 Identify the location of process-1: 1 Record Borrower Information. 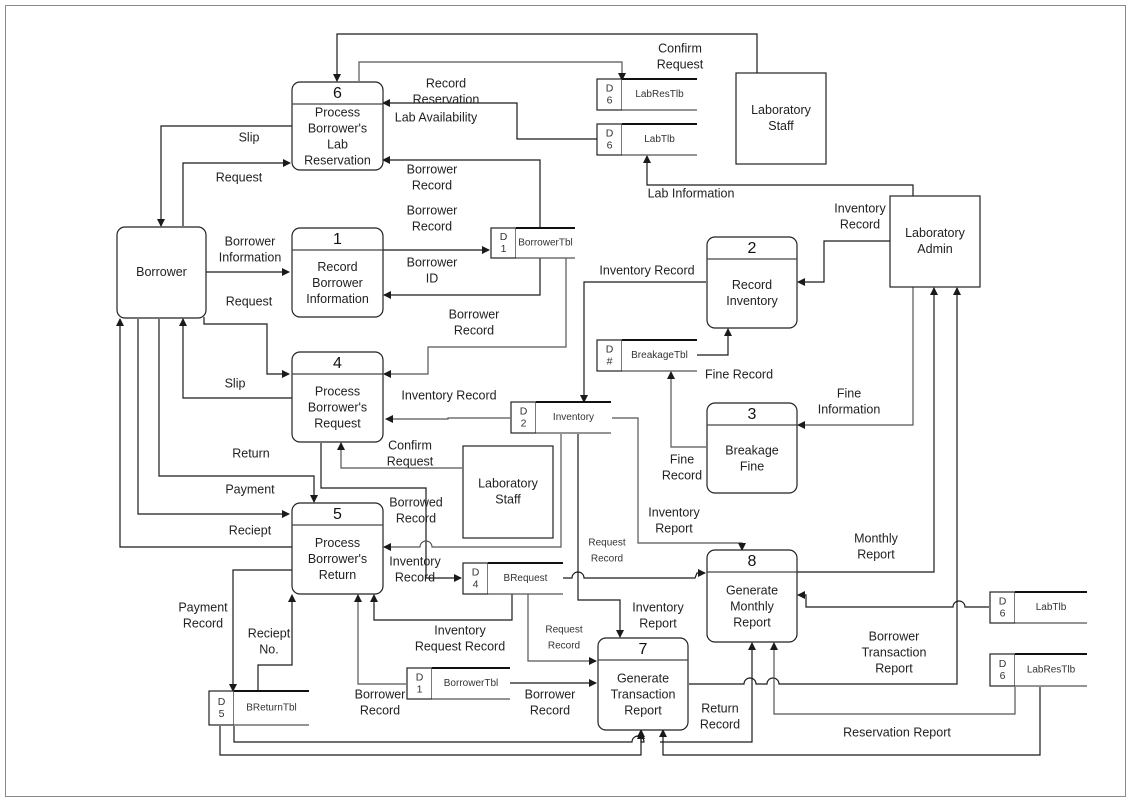
(337, 272).